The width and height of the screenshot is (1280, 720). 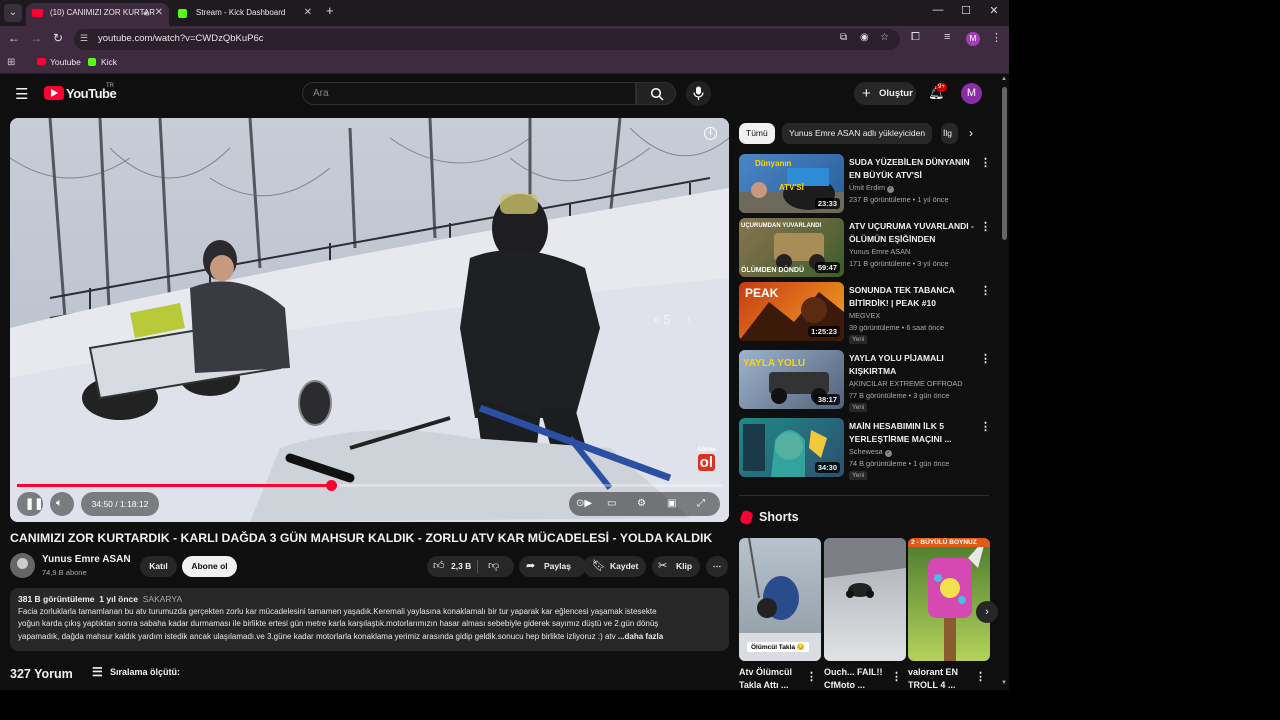 What do you see at coordinates (994, 10) in the screenshot?
I see `close-window-button: ✕` at bounding box center [994, 10].